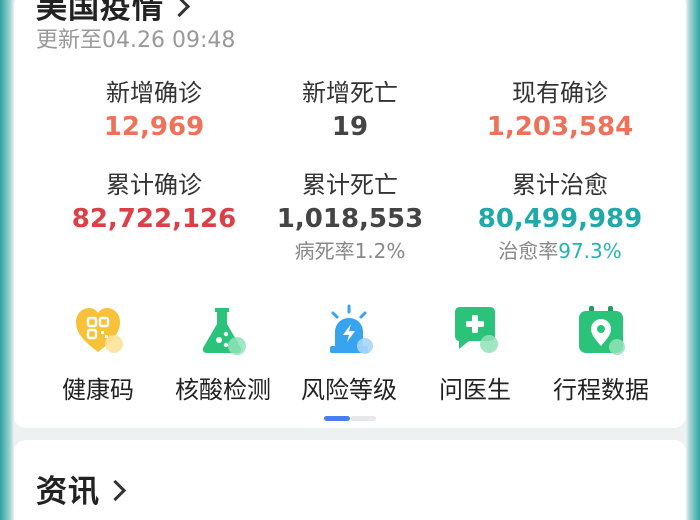  What do you see at coordinates (154, 219) in the screenshot?
I see `stat-value: 82,722,126` at bounding box center [154, 219].